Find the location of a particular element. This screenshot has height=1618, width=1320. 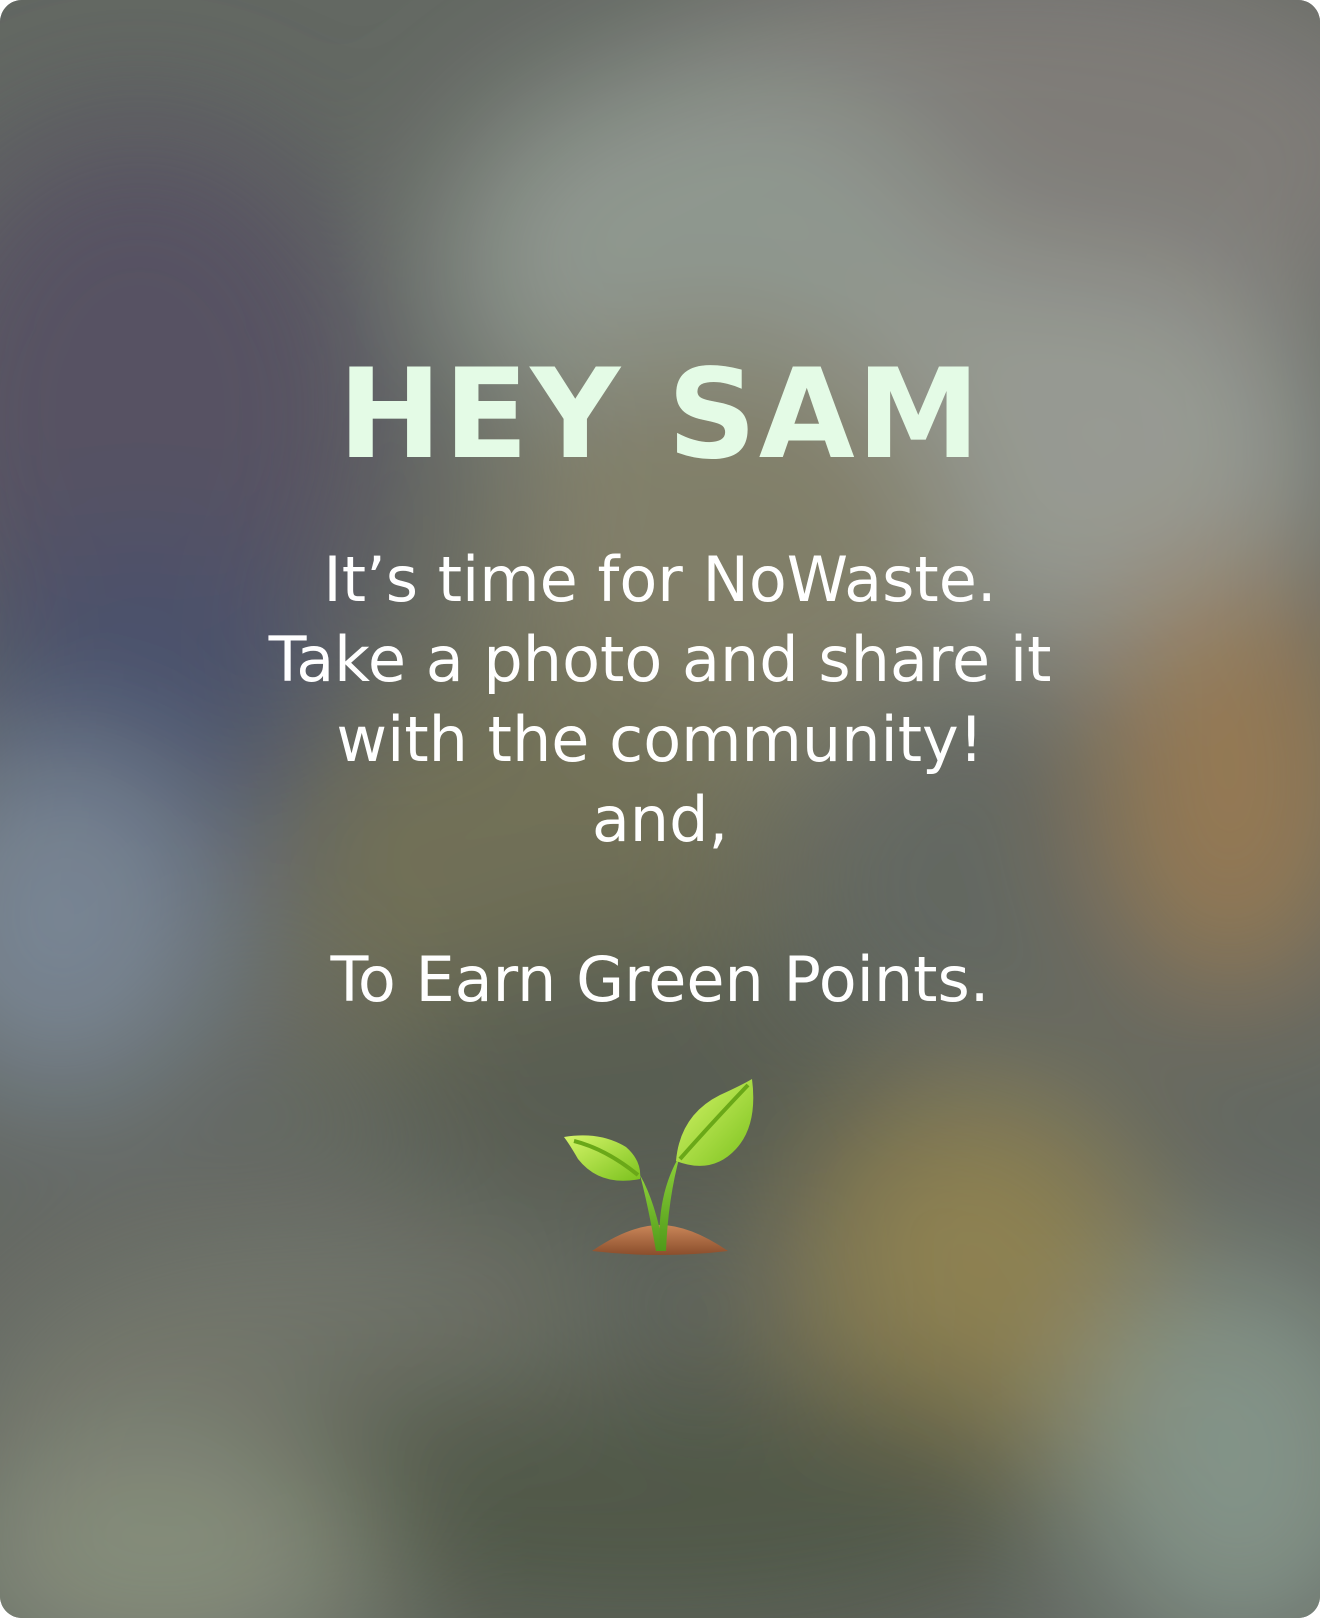

message-line-5: To Earn Green Points. is located at coordinates (660, 979).